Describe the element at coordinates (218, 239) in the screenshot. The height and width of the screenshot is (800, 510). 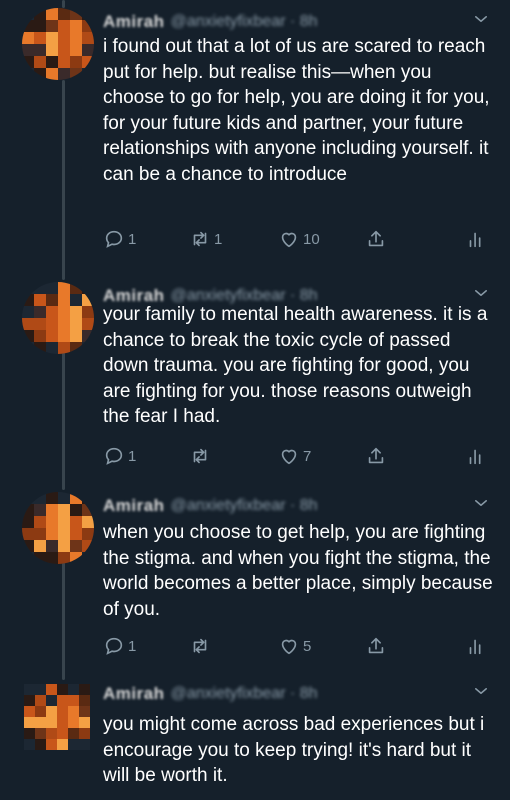
I see `retweet-count: 1` at that location.